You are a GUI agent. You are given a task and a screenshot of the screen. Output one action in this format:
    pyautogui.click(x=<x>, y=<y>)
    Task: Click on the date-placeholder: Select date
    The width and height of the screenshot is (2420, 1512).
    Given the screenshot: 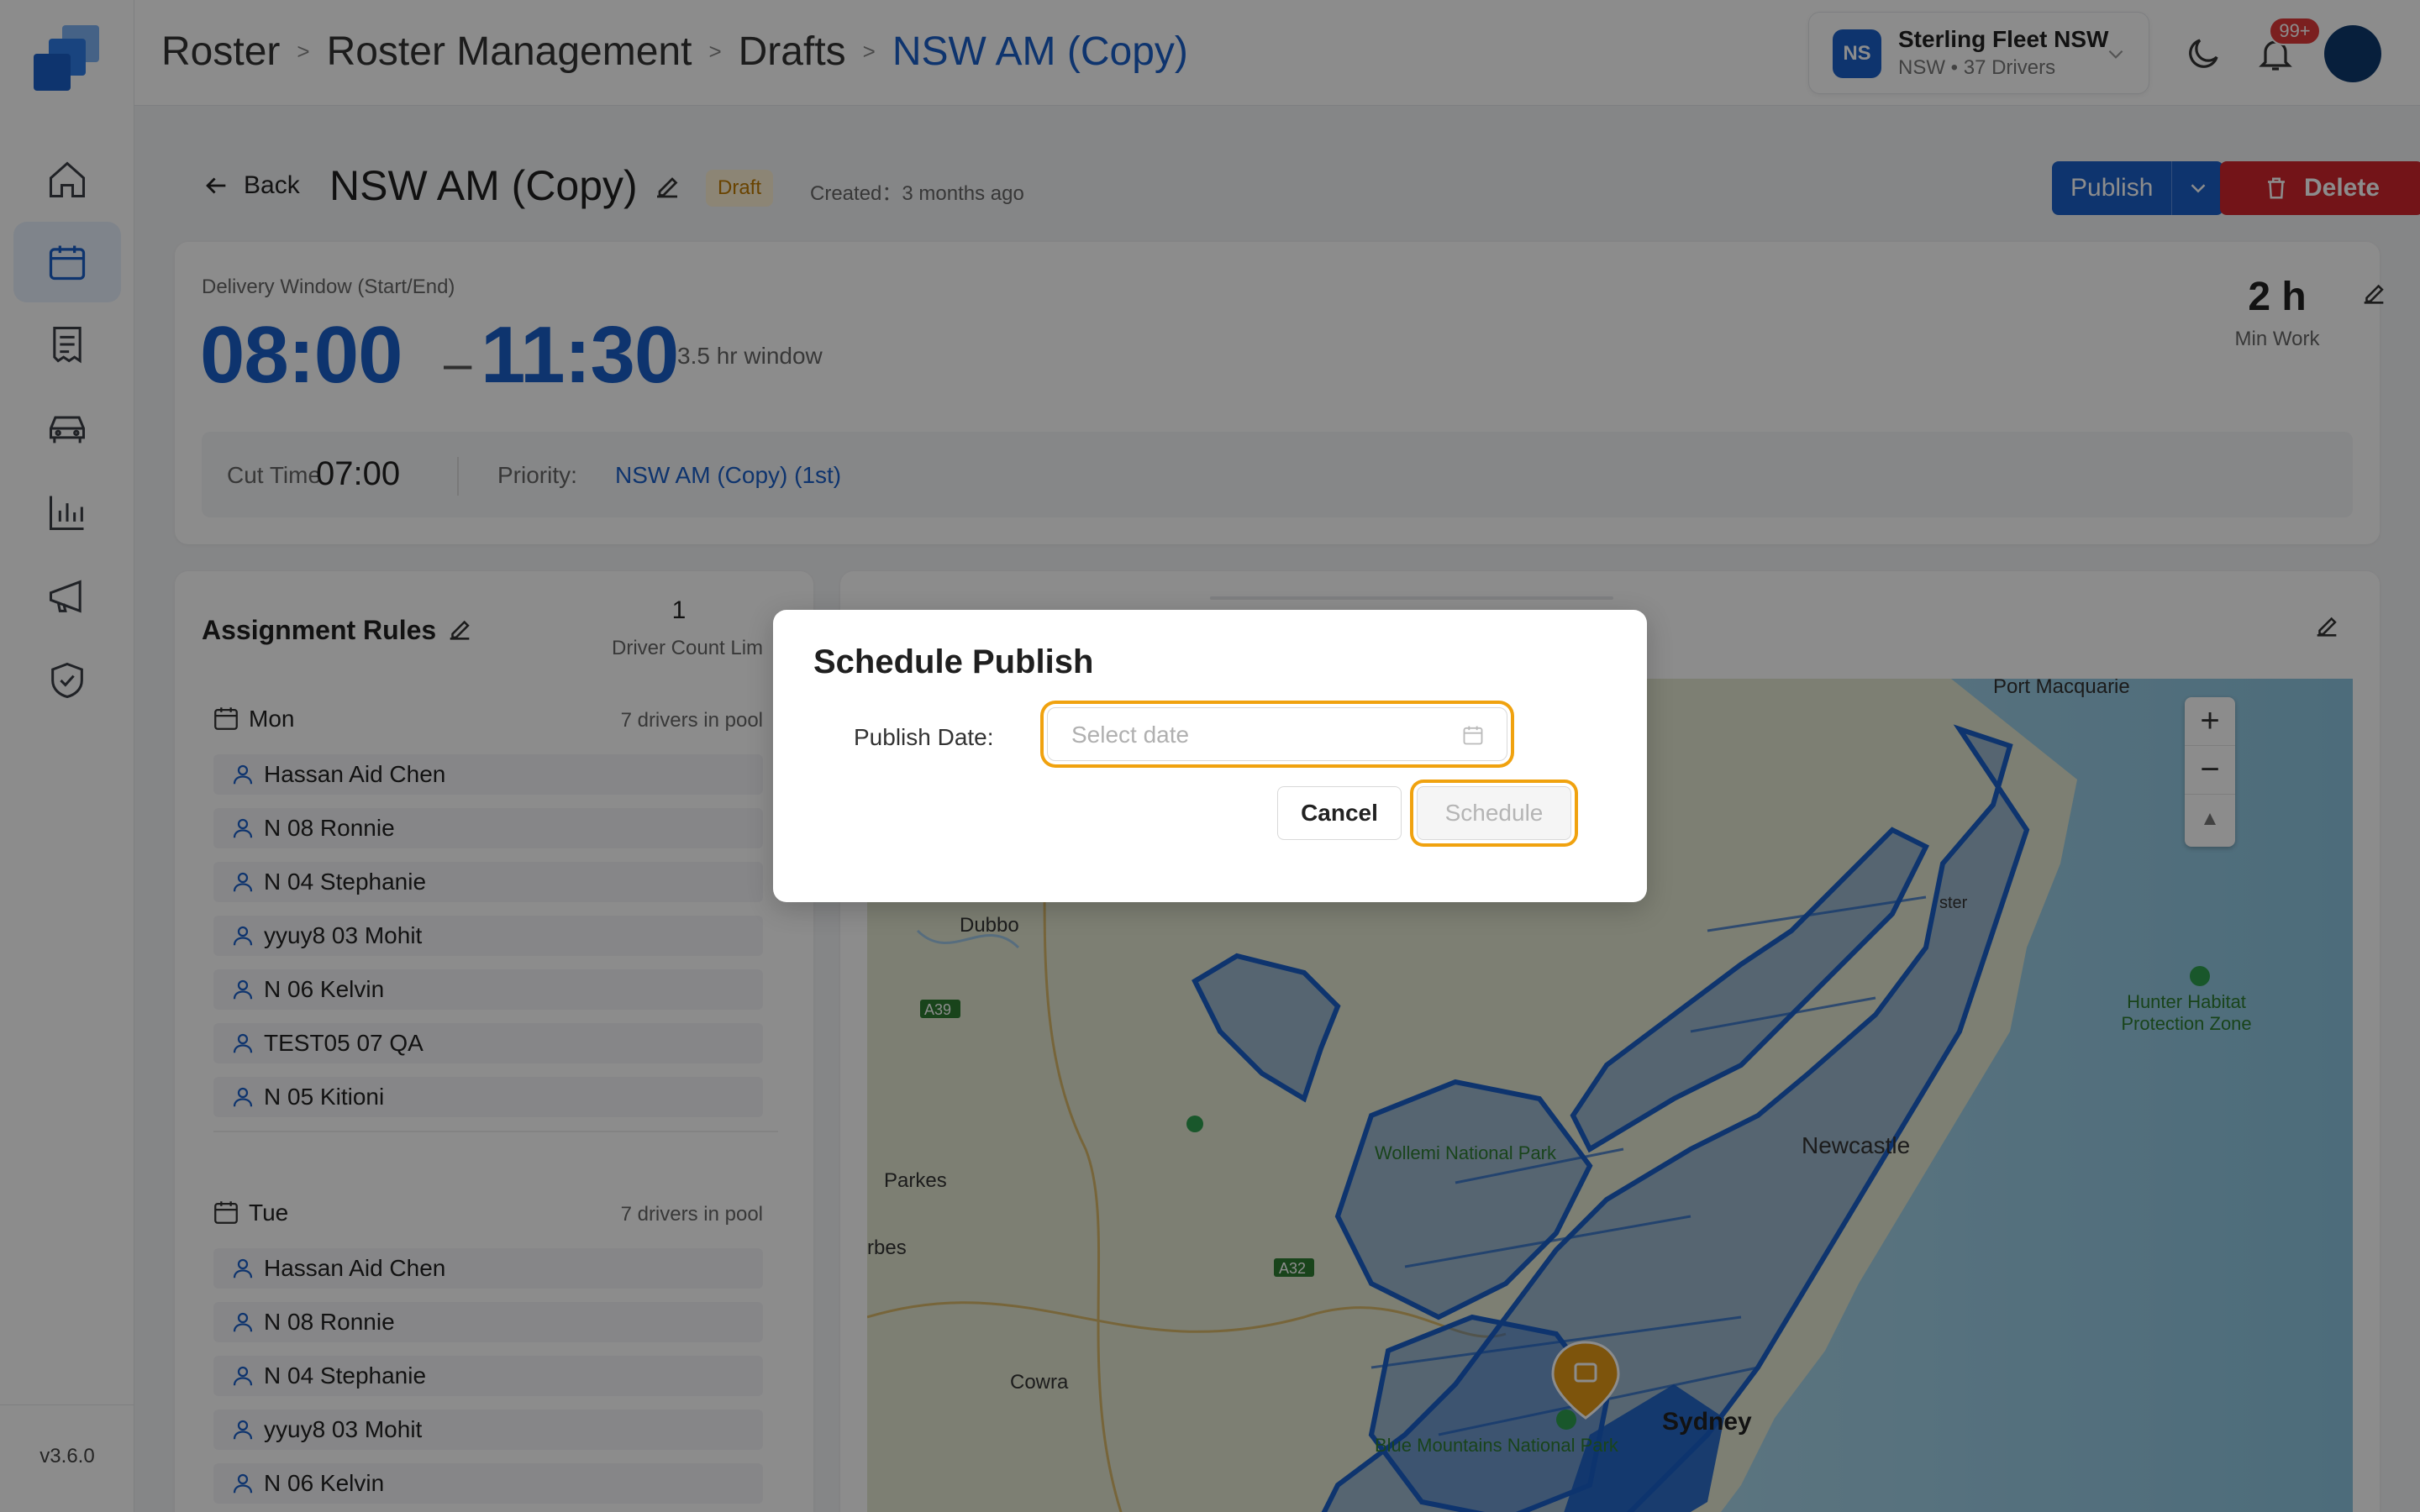 What is the action you would take?
    pyautogui.click(x=1131, y=735)
    